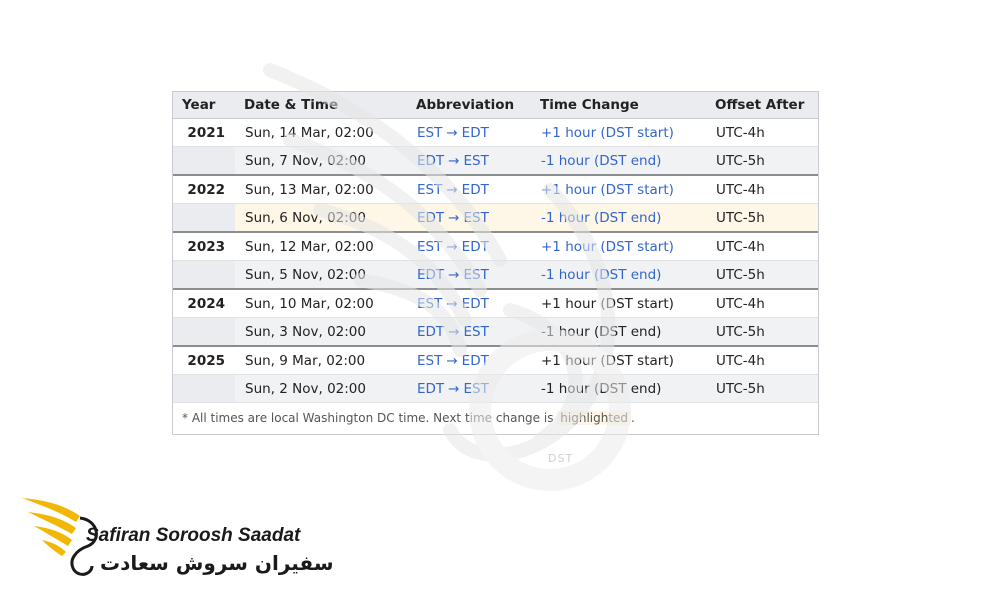 Image resolution: width=1000 pixels, height=600 pixels. What do you see at coordinates (618, 105) in the screenshot?
I see `header-time-change: Time Change` at bounding box center [618, 105].